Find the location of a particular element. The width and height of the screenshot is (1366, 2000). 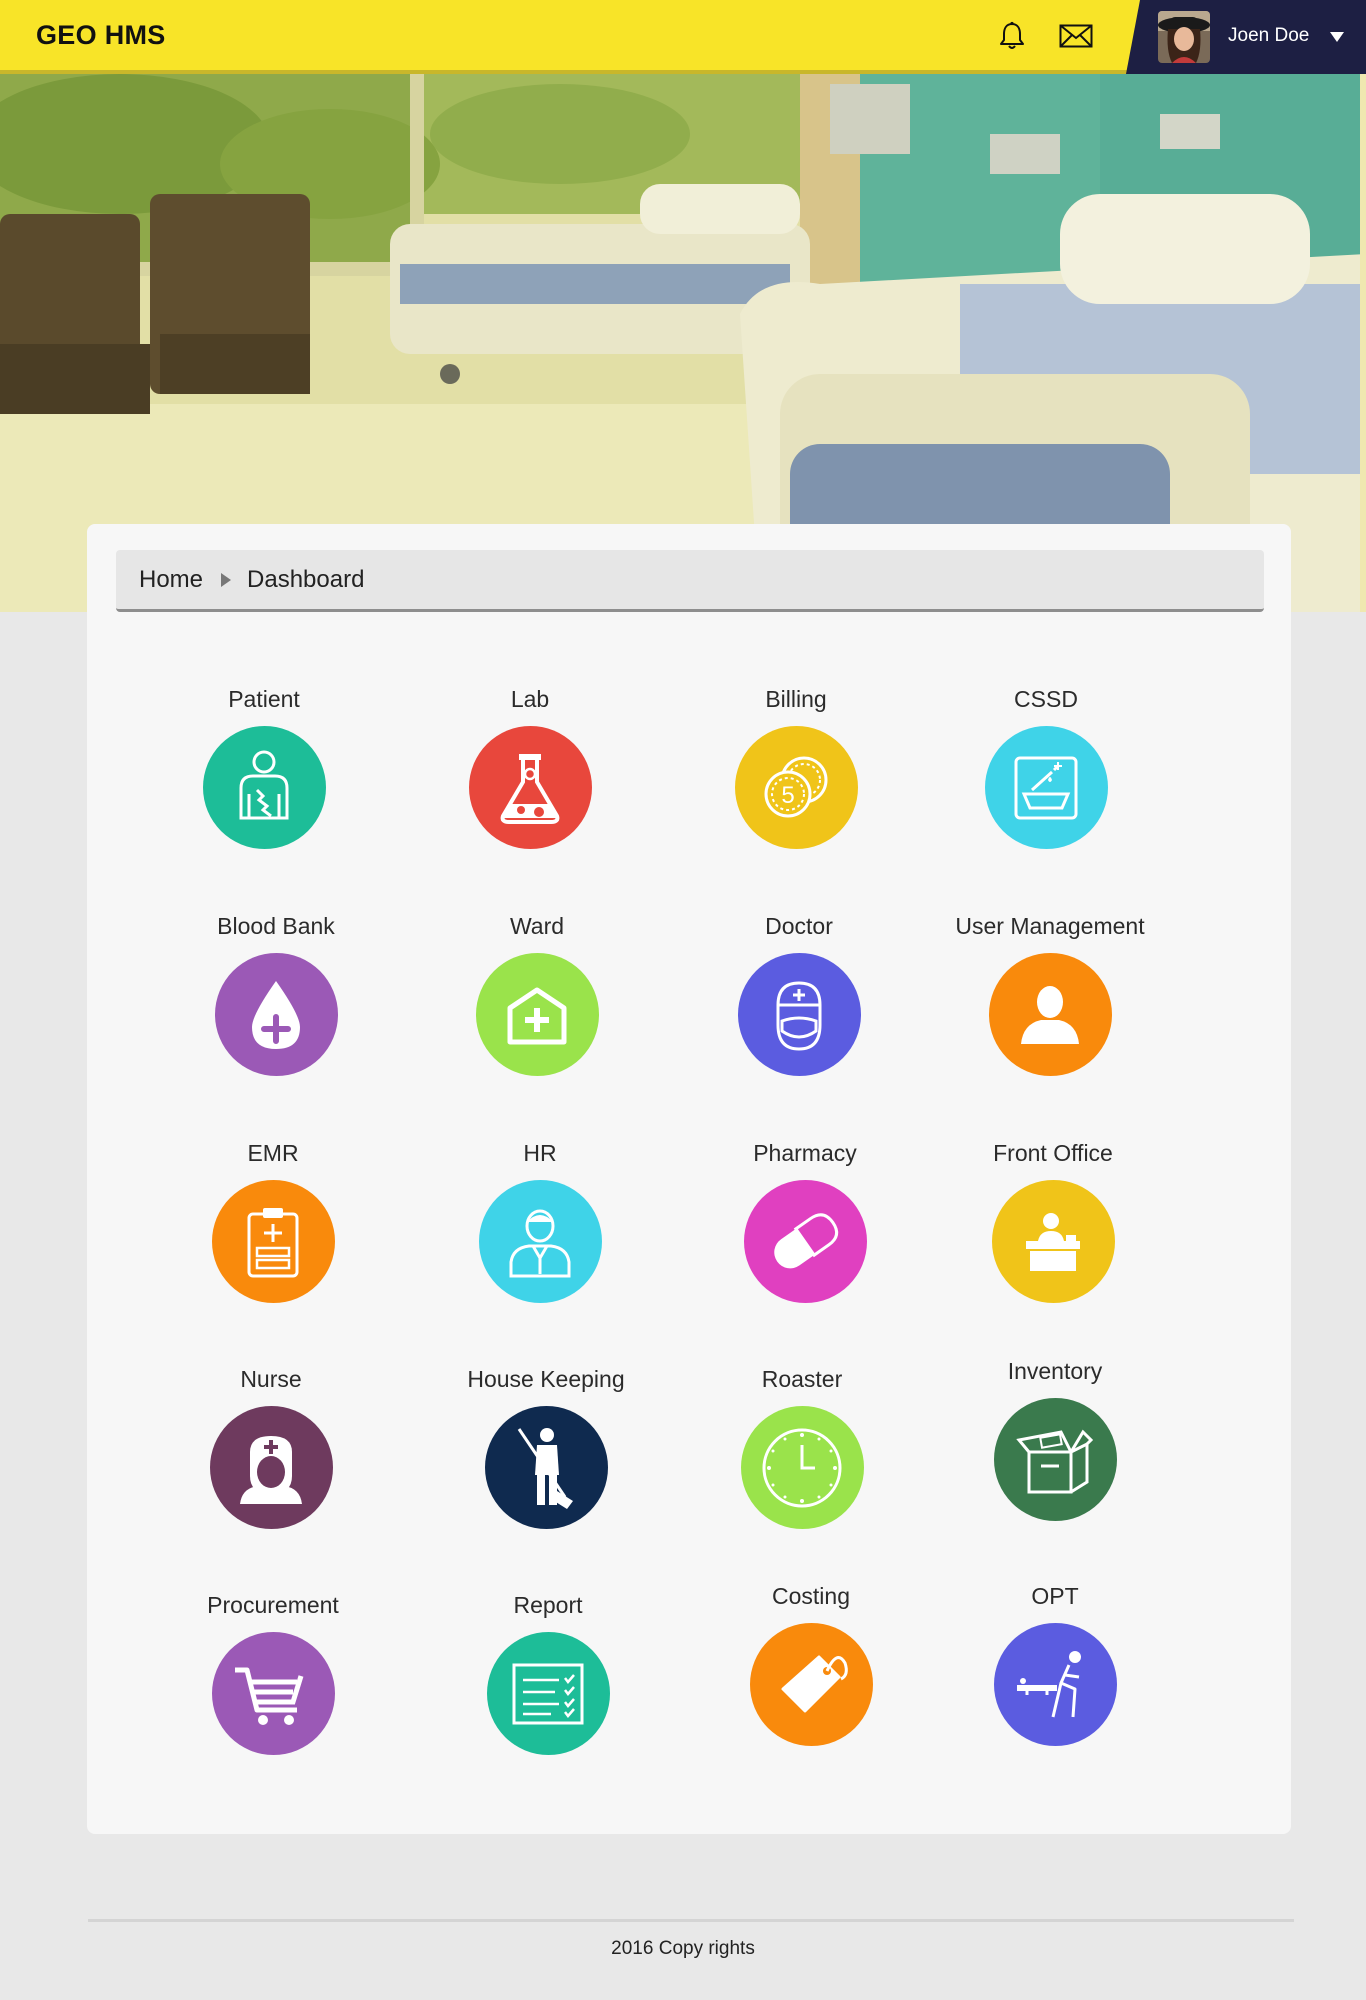

breadcrumb: Home Dashboard is located at coordinates (690, 581).